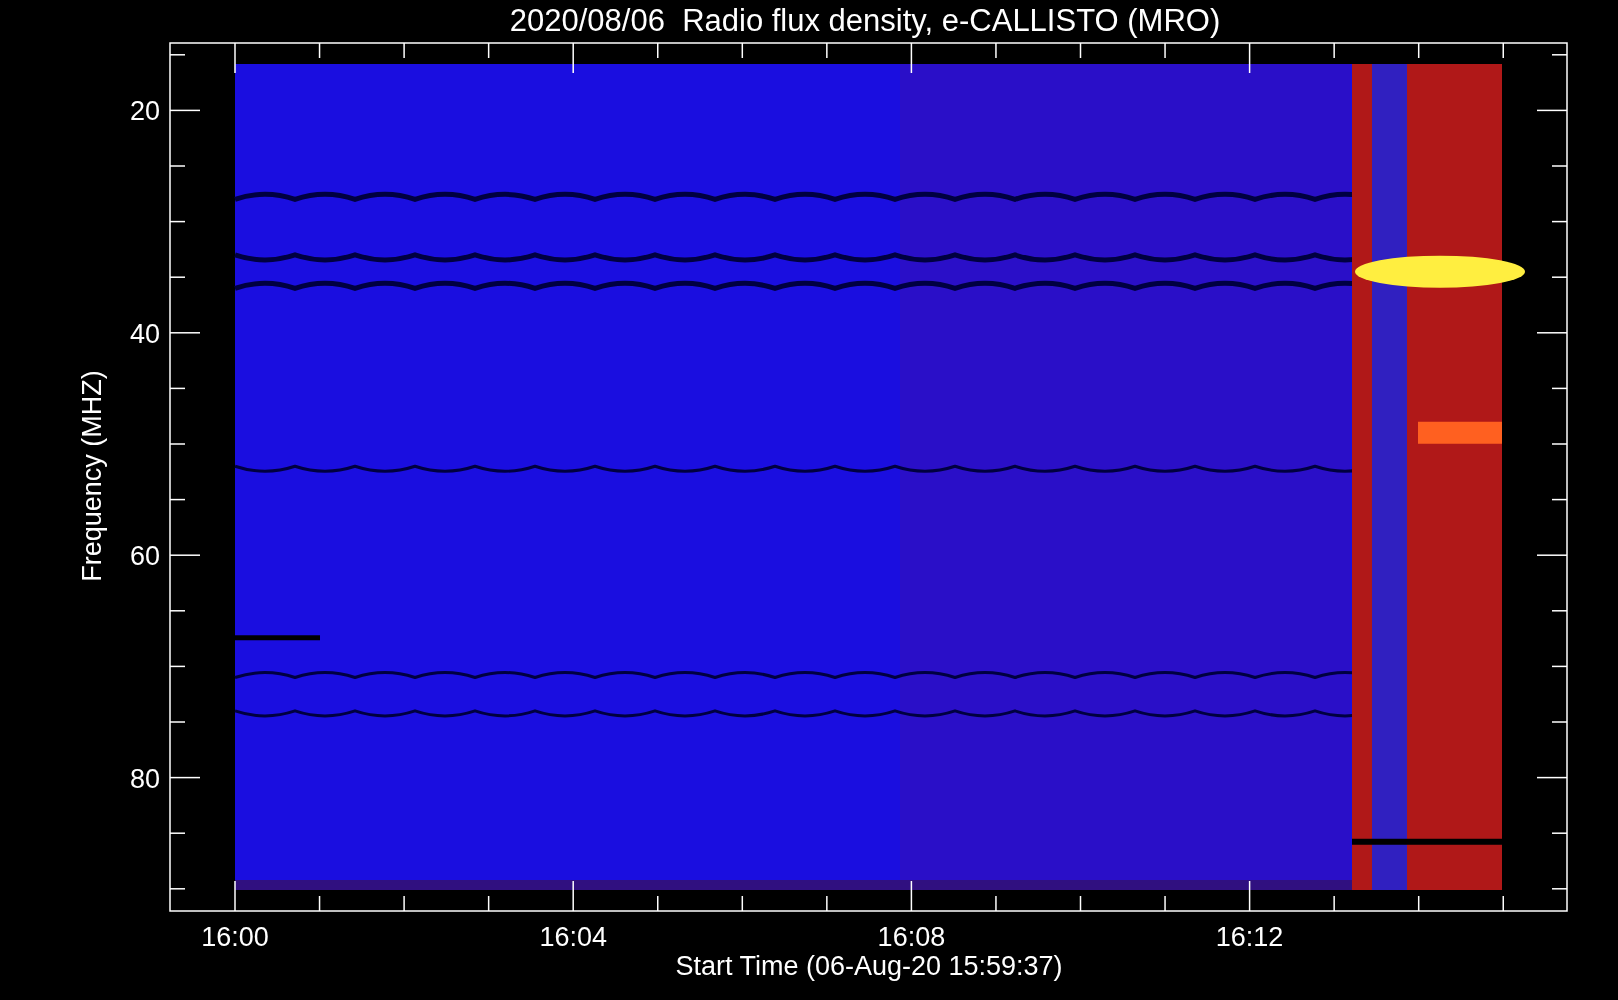  I want to click on chart-title: 2020/08/06 Radio flux density, e-CALLISTO (MRO), so click(865, 20).